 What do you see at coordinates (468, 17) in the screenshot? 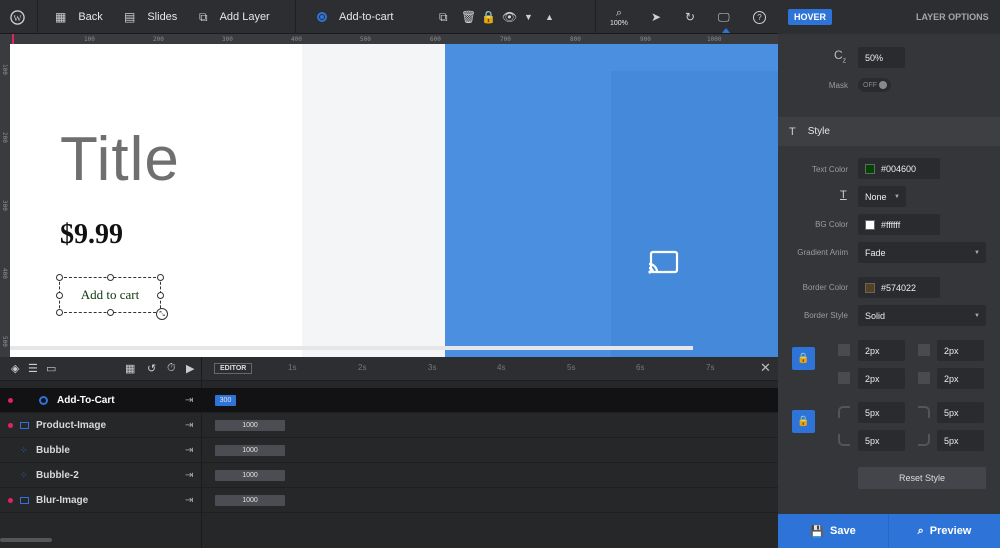
I see `trash-icon: 🗑` at bounding box center [468, 17].